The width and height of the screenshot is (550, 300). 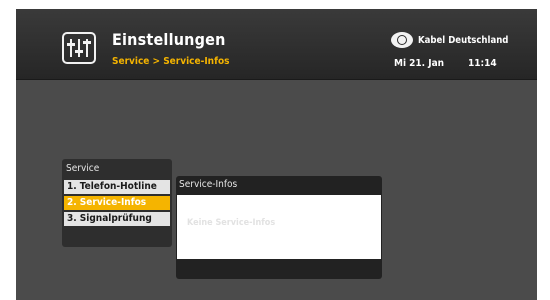 What do you see at coordinates (482, 63) in the screenshot?
I see `current-time: 11:14` at bounding box center [482, 63].